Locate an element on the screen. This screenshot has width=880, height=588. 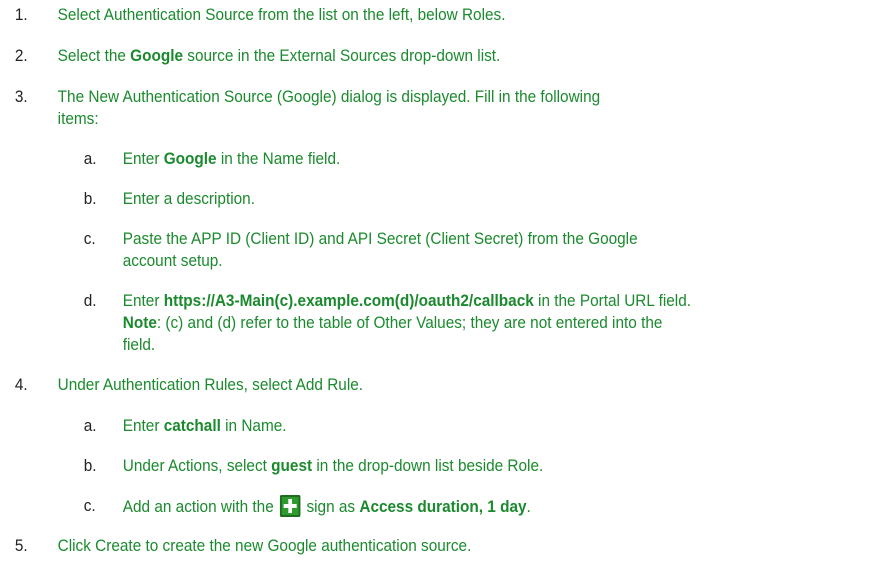
substep-text: account setup. is located at coordinates (172, 261).